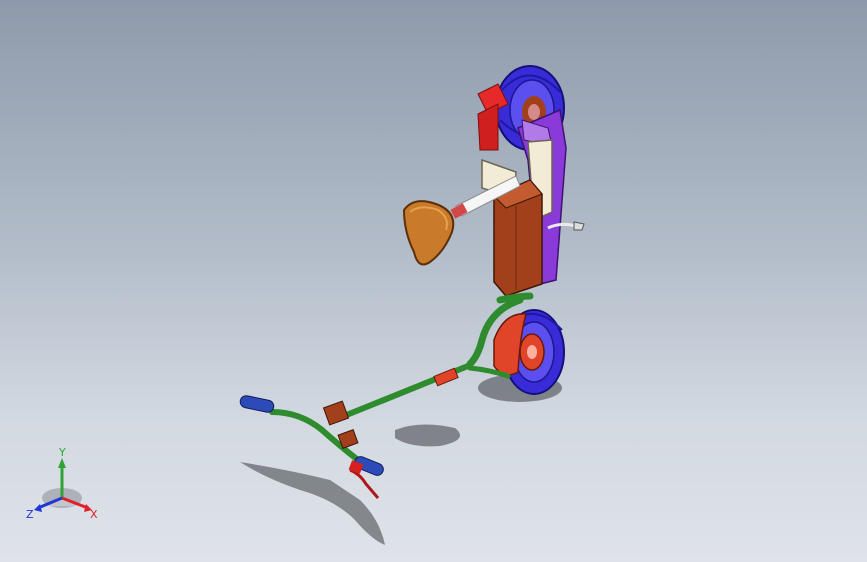 The image size is (867, 562). What do you see at coordinates (401, 459) in the screenshot?
I see `ground-shadow` at bounding box center [401, 459].